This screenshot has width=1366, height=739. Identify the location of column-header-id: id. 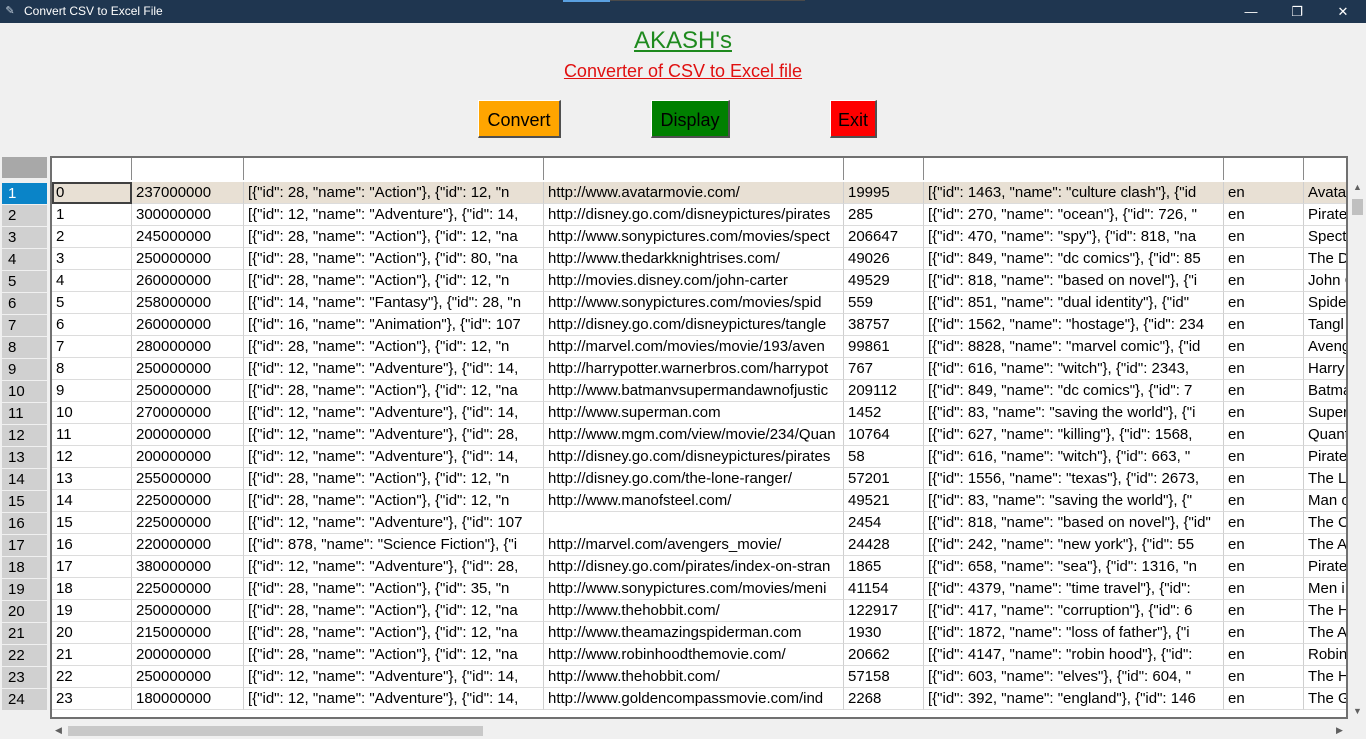
(884, 169).